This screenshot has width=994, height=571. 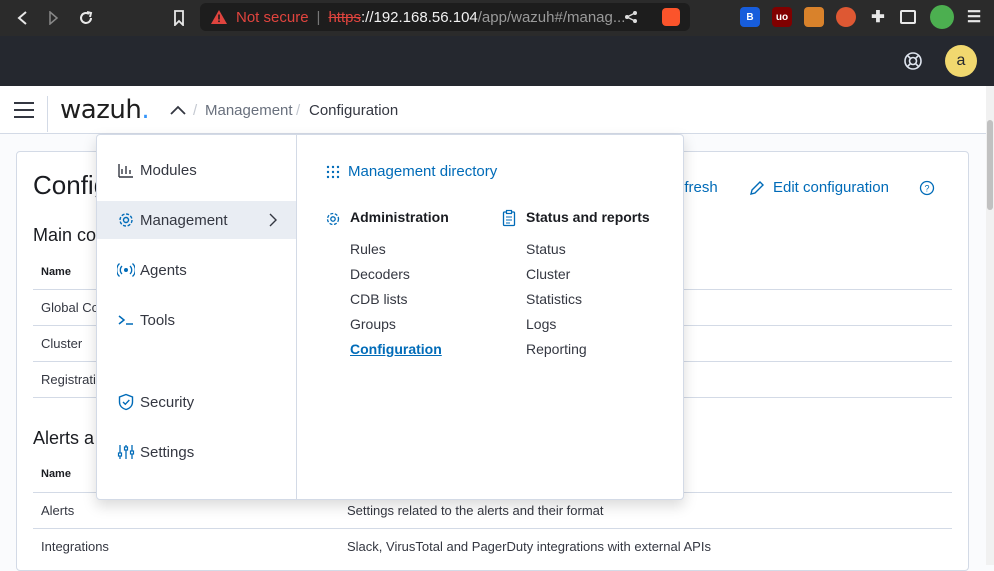 What do you see at coordinates (272, 17) in the screenshot?
I see `not-secure-label: Not secure` at bounding box center [272, 17].